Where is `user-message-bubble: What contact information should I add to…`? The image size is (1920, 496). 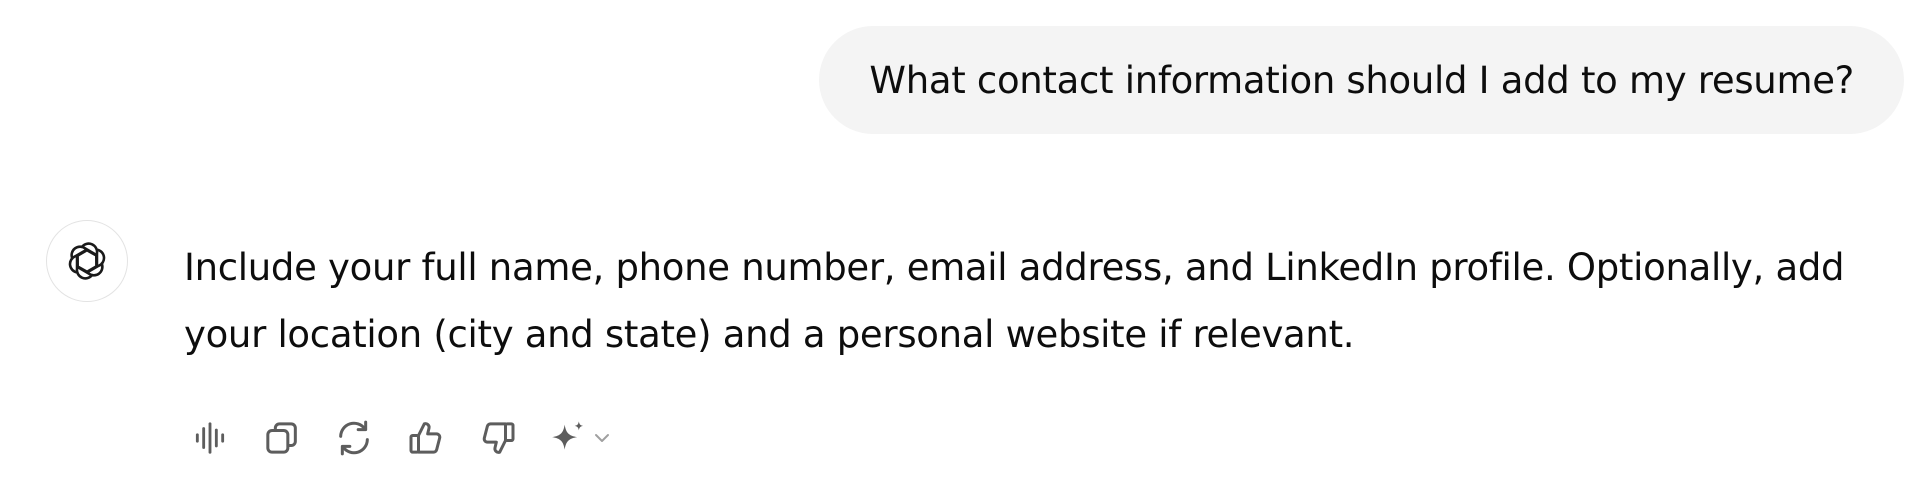 user-message-bubble: What contact information should I add to… is located at coordinates (1361, 80).